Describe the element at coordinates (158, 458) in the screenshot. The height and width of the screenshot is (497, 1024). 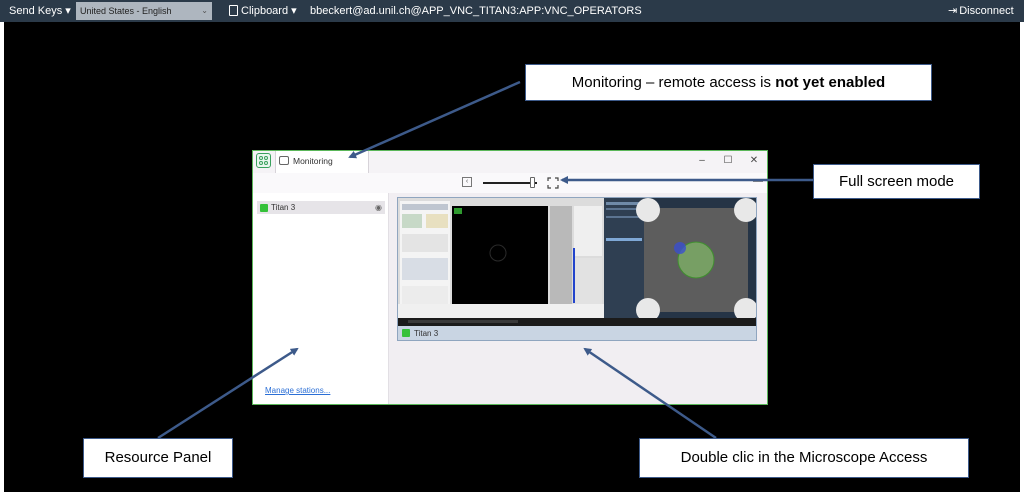
I see `callout-resource-panel: Resource Panel` at that location.